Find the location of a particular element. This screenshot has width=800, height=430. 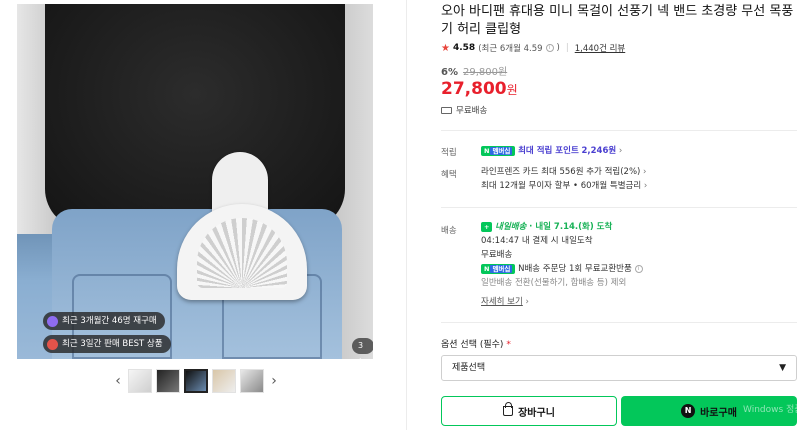

rating-recent-close: ) is located at coordinates (558, 48).